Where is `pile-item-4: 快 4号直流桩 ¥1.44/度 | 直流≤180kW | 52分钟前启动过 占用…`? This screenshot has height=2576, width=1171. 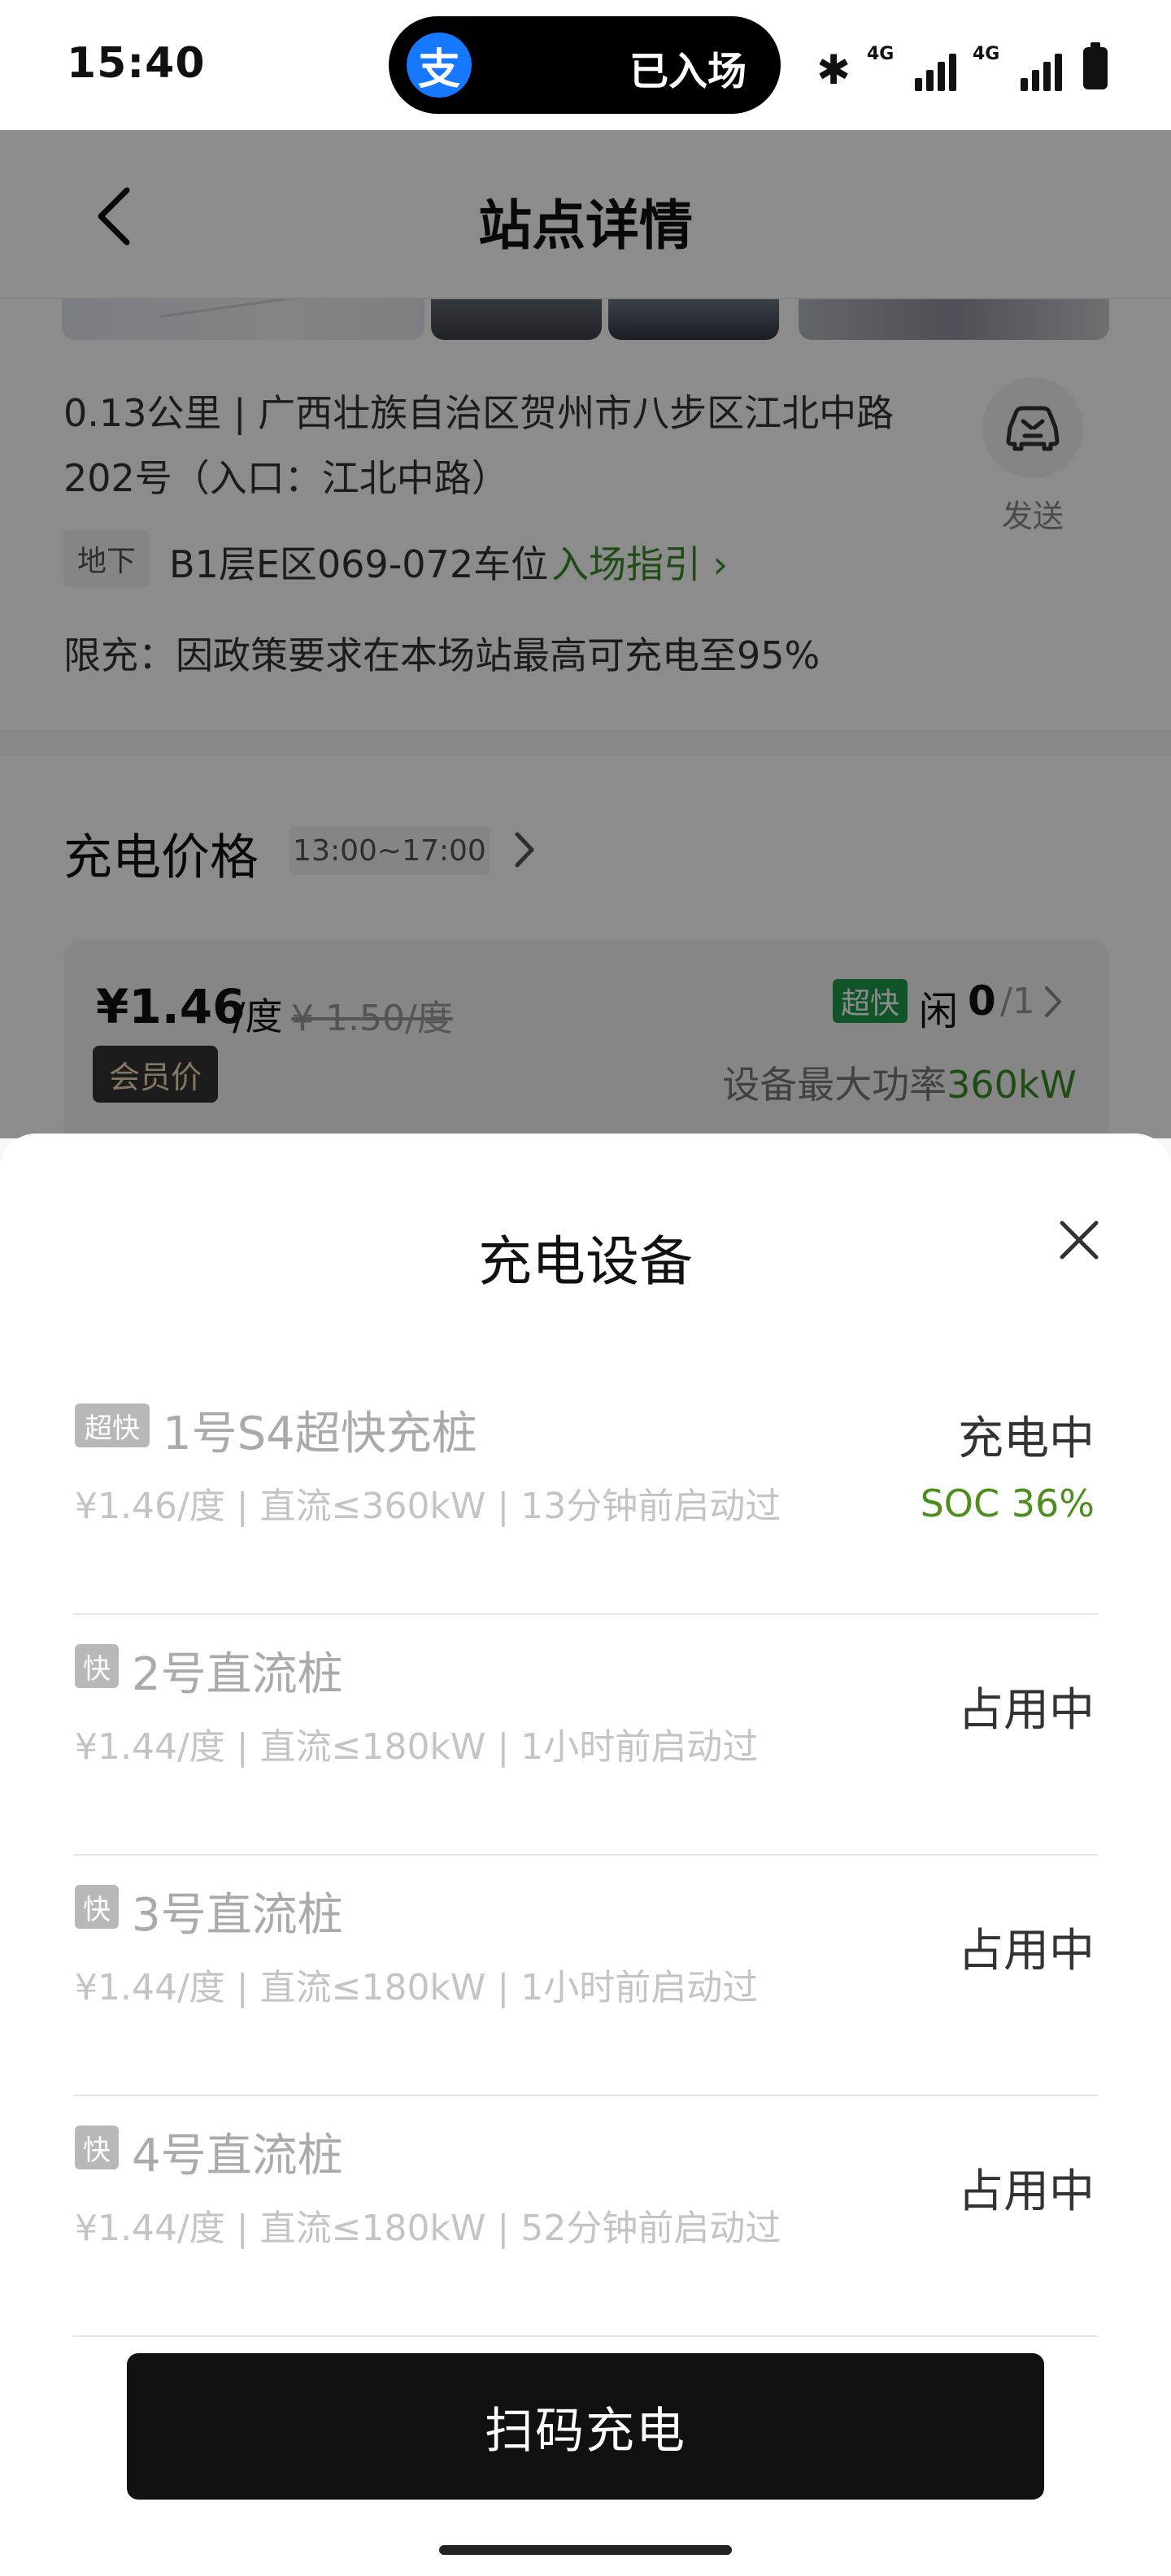
pile-item-4: 快 4号直流桩 ¥1.44/度 | 直流≤180kW | 52分钟前启动过 占用… is located at coordinates (585, 2216).